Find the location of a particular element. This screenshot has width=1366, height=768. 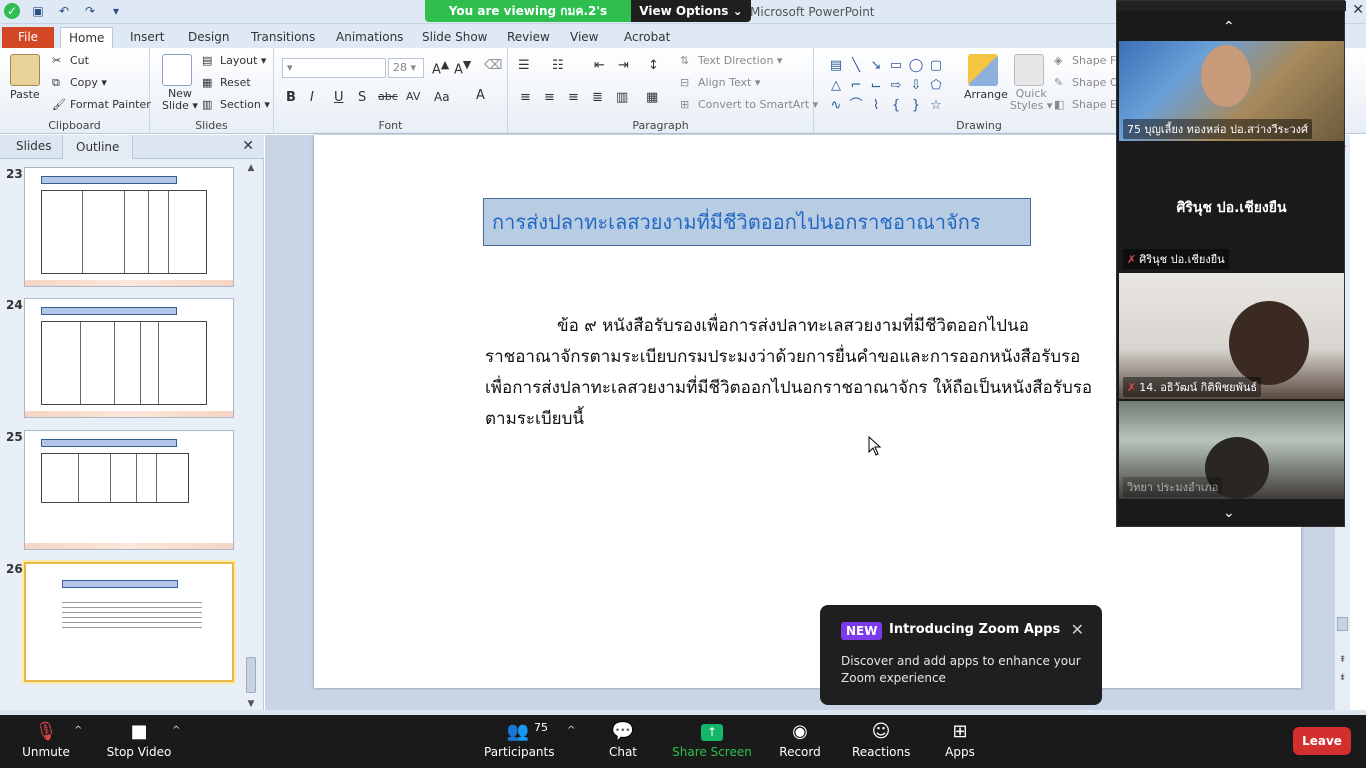

reset-button: ▦ Reset is located at coordinates (226, 83).